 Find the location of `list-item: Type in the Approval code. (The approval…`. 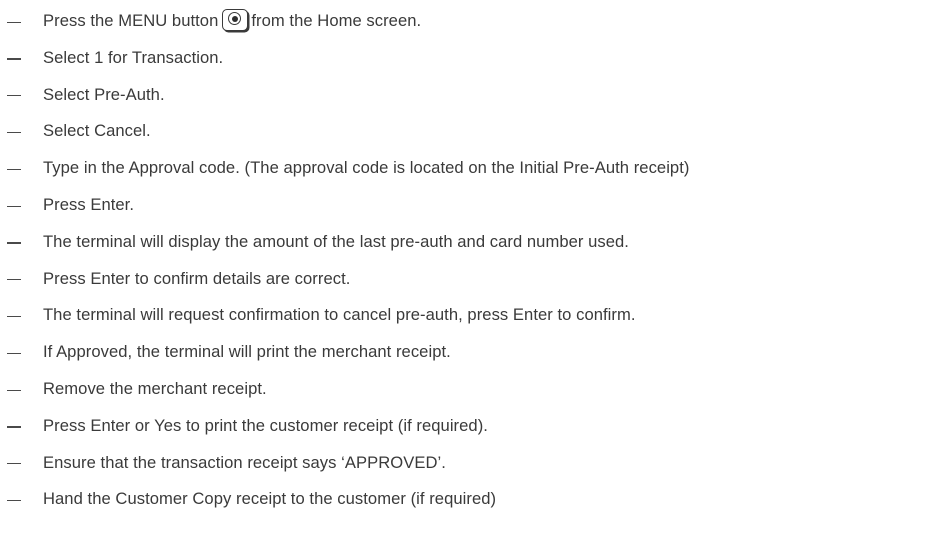

list-item: Type in the Approval code. (The approval… is located at coordinates (467, 168).